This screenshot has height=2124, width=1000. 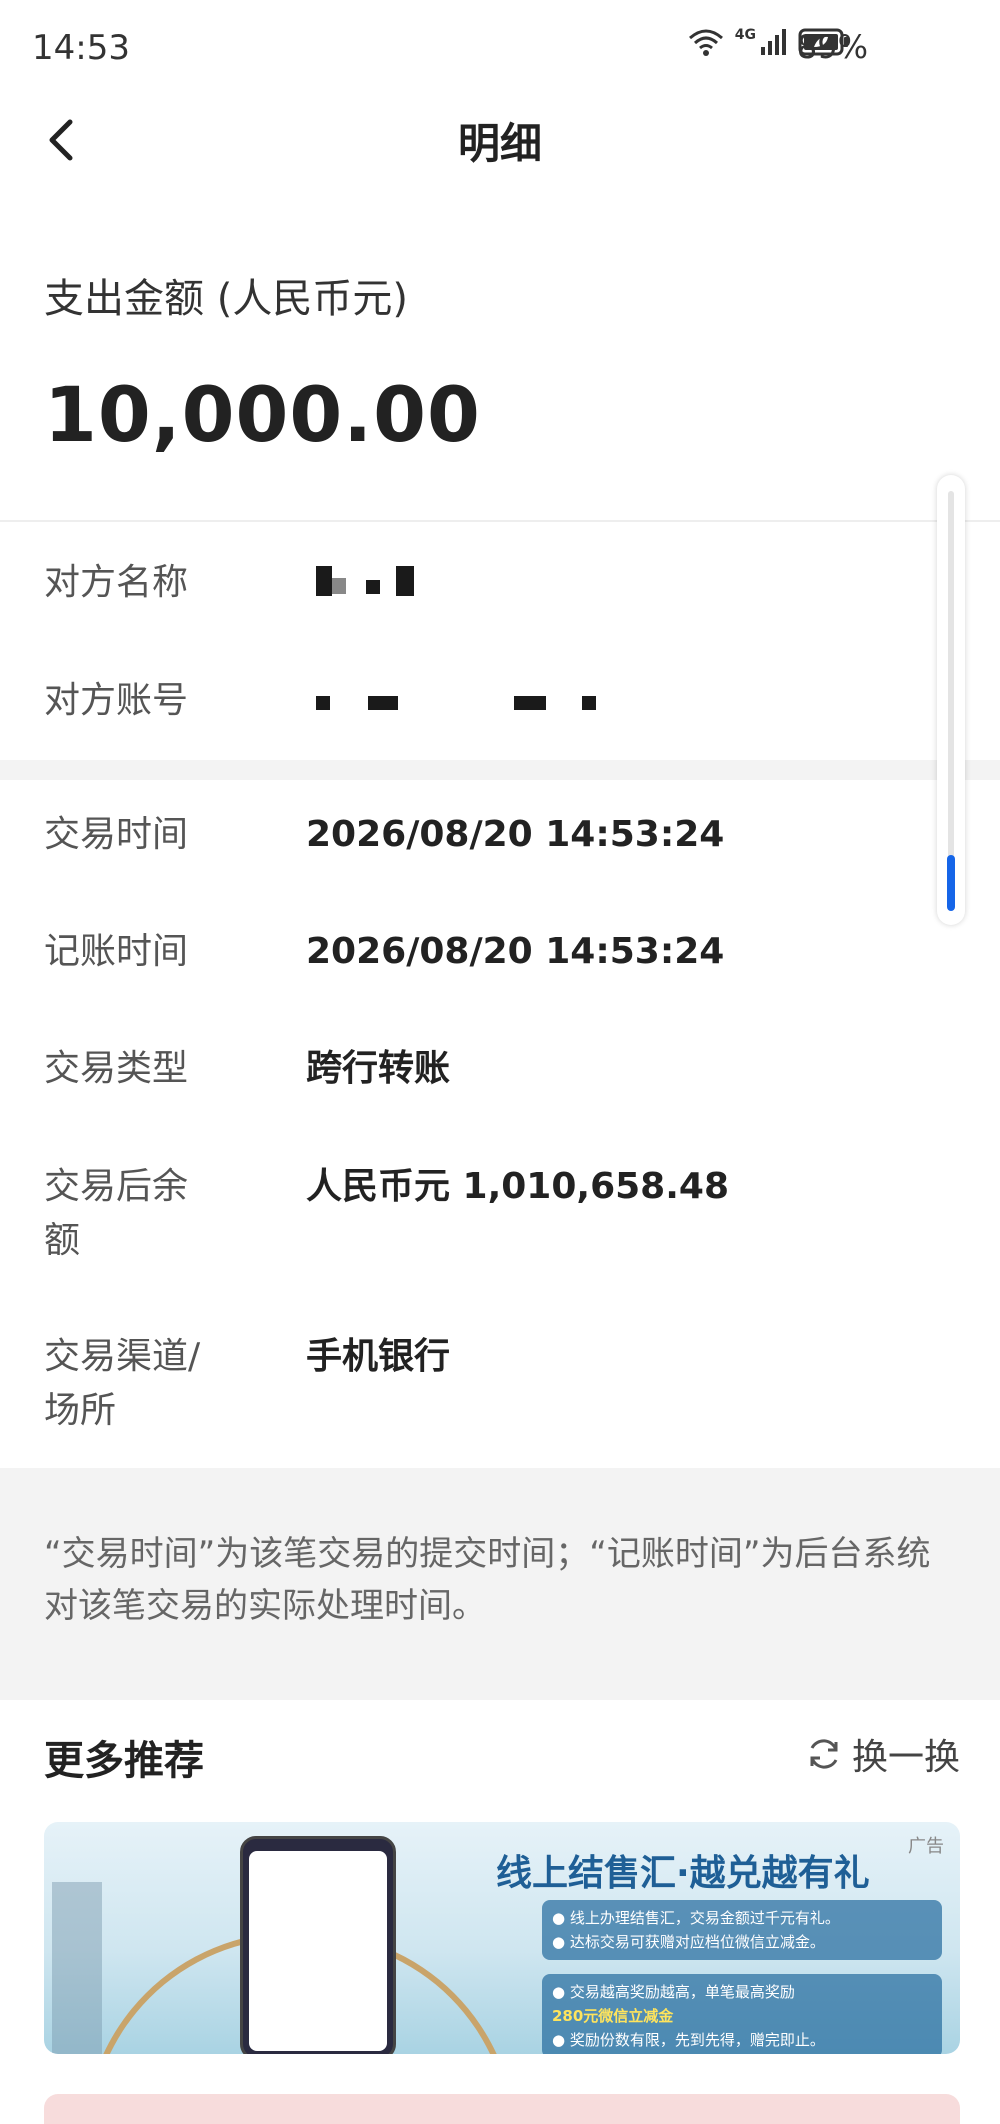 I want to click on detail-value-posting-time: 2026/08/20 14:53:24, so click(x=515, y=951).